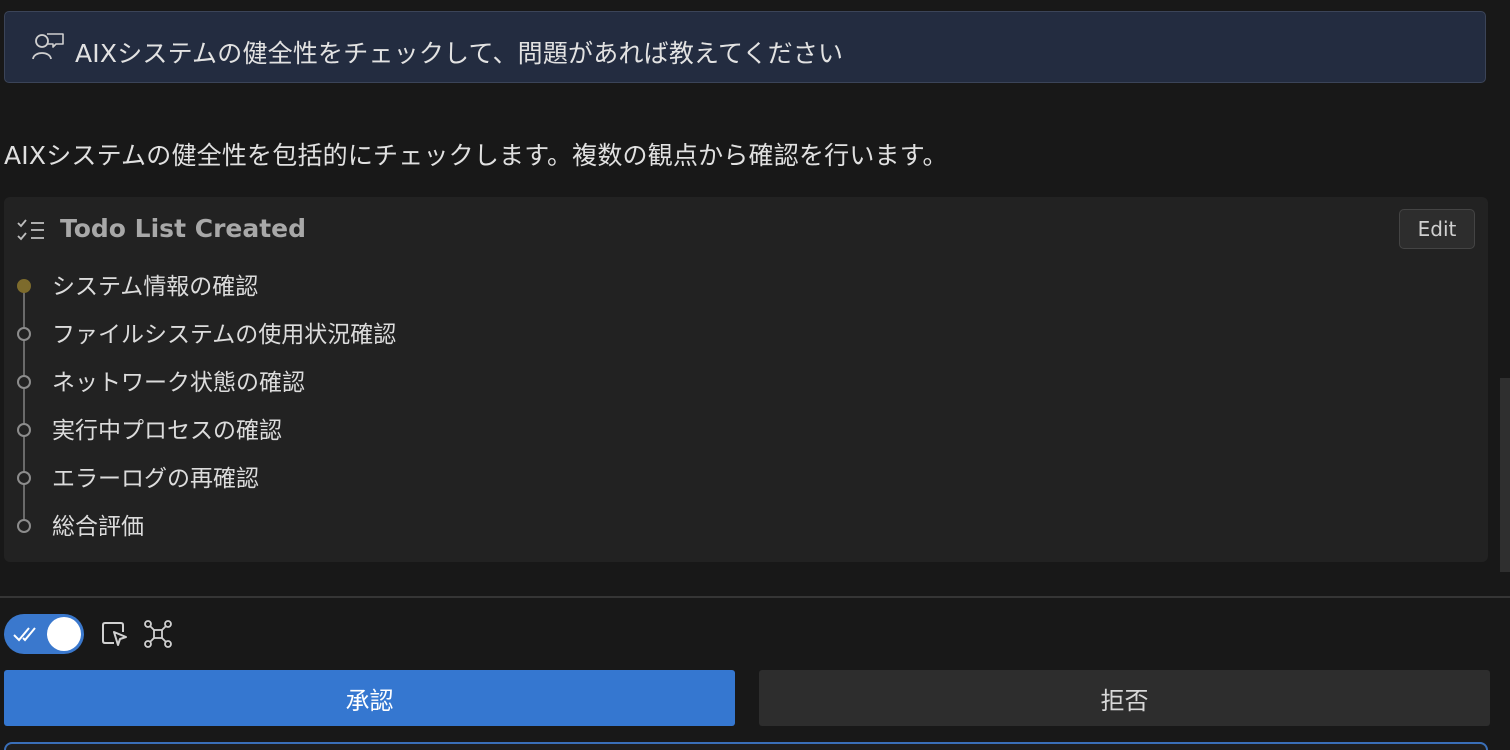 The width and height of the screenshot is (1510, 750). What do you see at coordinates (369, 698) in the screenshot?
I see `approve-button: 承認` at bounding box center [369, 698].